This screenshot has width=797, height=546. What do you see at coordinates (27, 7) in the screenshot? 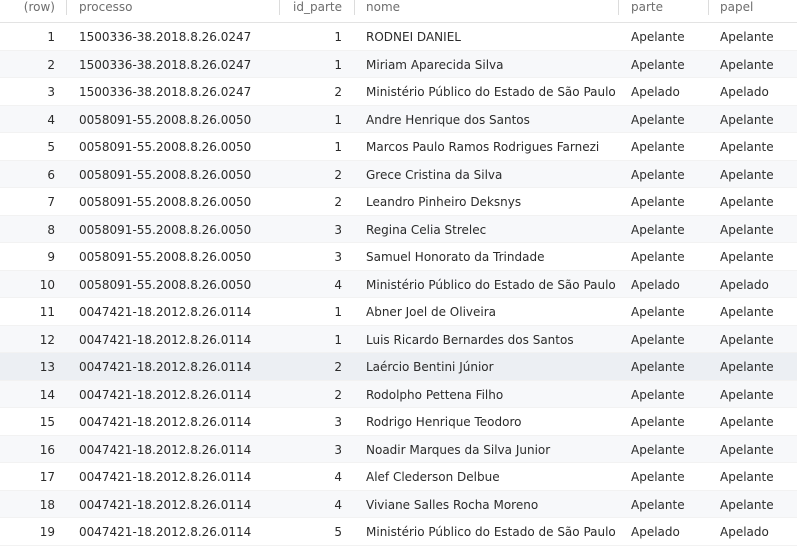
I see `col-header-row: (row)` at bounding box center [27, 7].